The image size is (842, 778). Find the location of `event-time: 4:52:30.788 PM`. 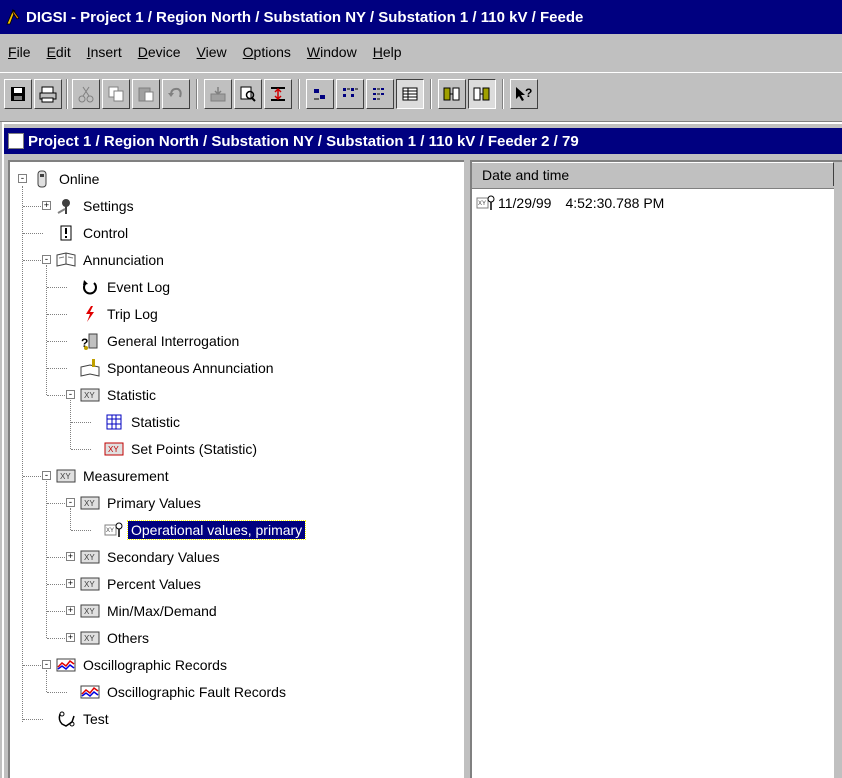

event-time: 4:52:30.788 PM is located at coordinates (615, 203).